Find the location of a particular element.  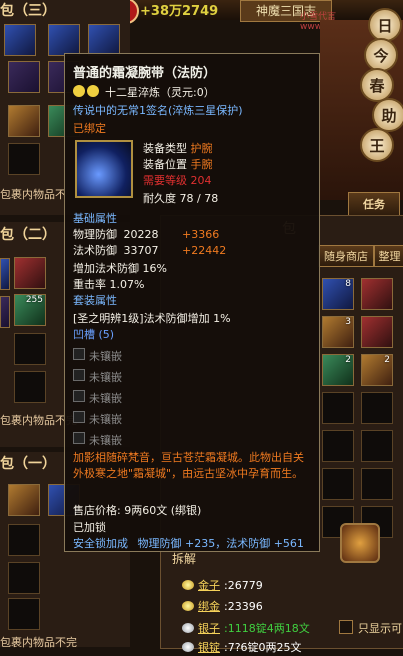

side-button-2: 今 is located at coordinates (381, 55).